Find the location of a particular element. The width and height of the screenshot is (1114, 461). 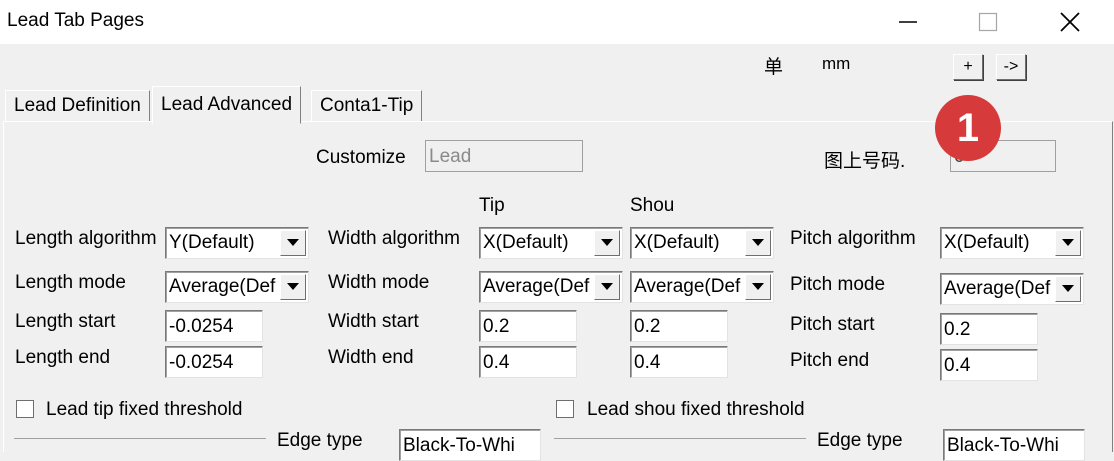

minimize-icon is located at coordinates (908, 22).